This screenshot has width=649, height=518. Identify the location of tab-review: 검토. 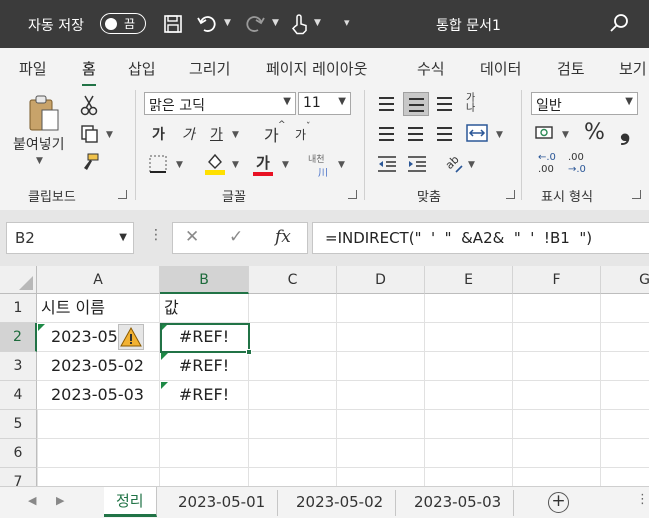
(571, 68).